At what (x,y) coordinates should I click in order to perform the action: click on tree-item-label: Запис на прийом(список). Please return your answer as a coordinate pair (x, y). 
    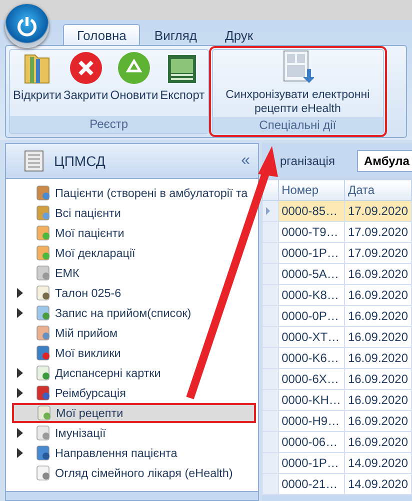
    Looking at the image, I should click on (123, 313).